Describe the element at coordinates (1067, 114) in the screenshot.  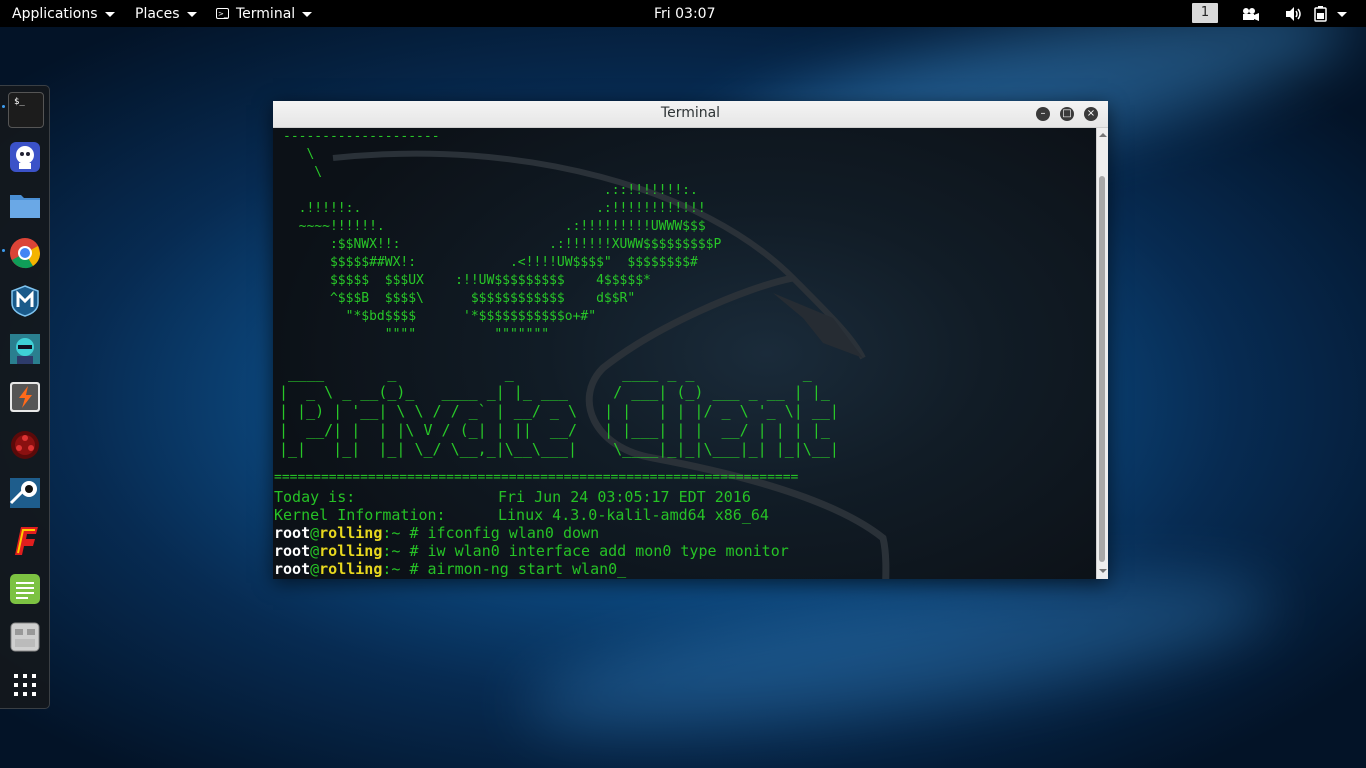
I see `maximize-button: □` at that location.